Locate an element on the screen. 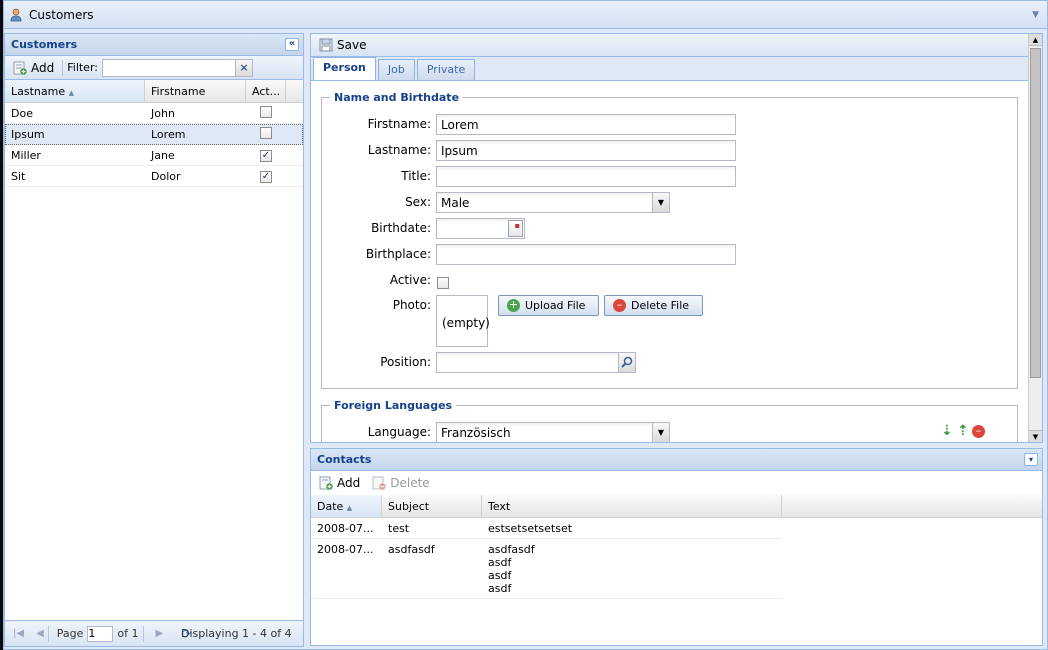 This screenshot has height=650, width=1048. language-select: Französisch ▼ is located at coordinates (553, 432).